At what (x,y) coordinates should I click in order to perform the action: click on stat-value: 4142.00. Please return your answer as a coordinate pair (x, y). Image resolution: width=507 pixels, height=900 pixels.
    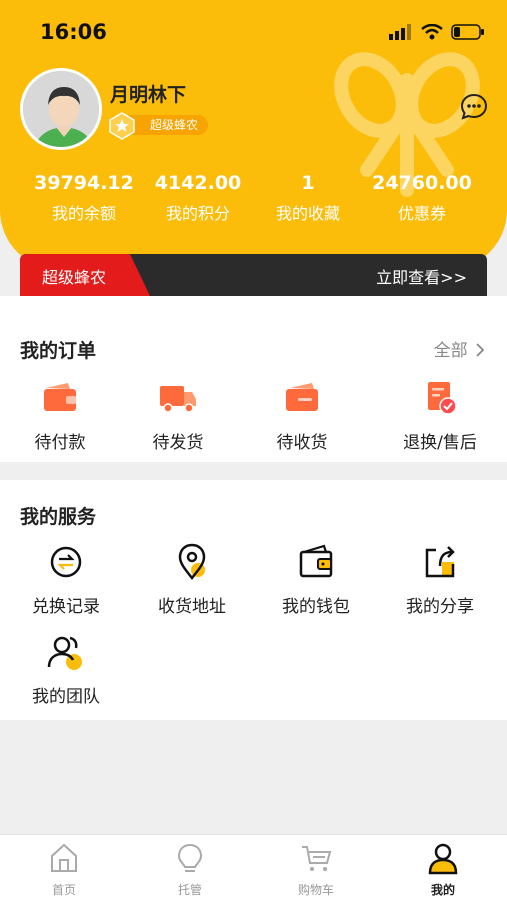
    Looking at the image, I should click on (198, 183).